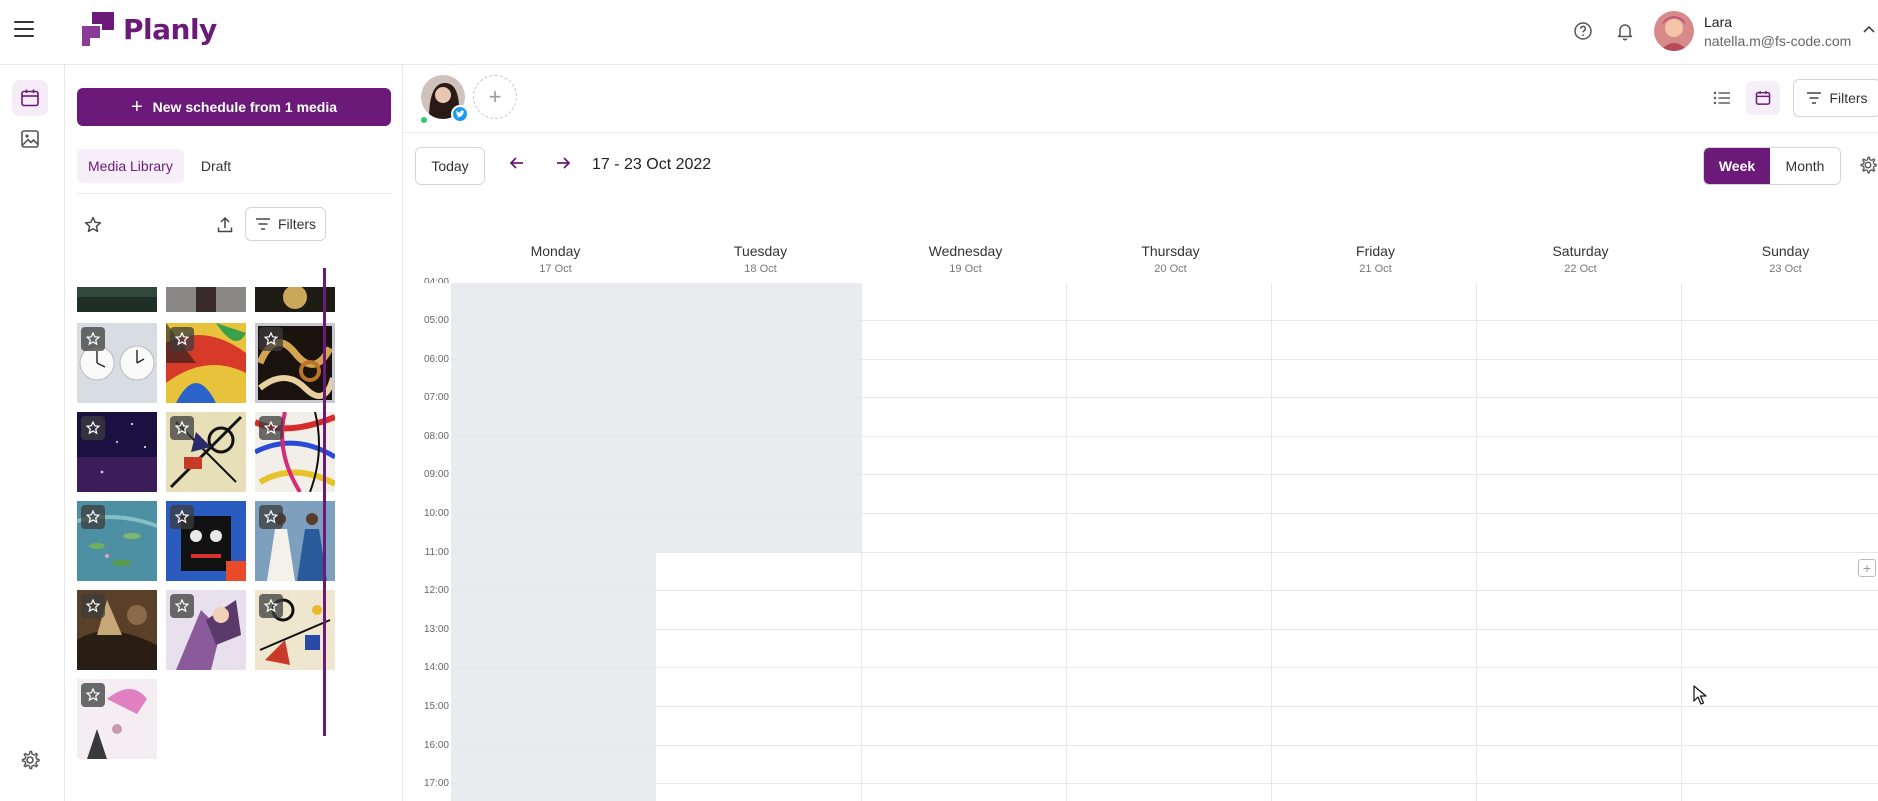  I want to click on calendar-view-icon, so click(1763, 98).